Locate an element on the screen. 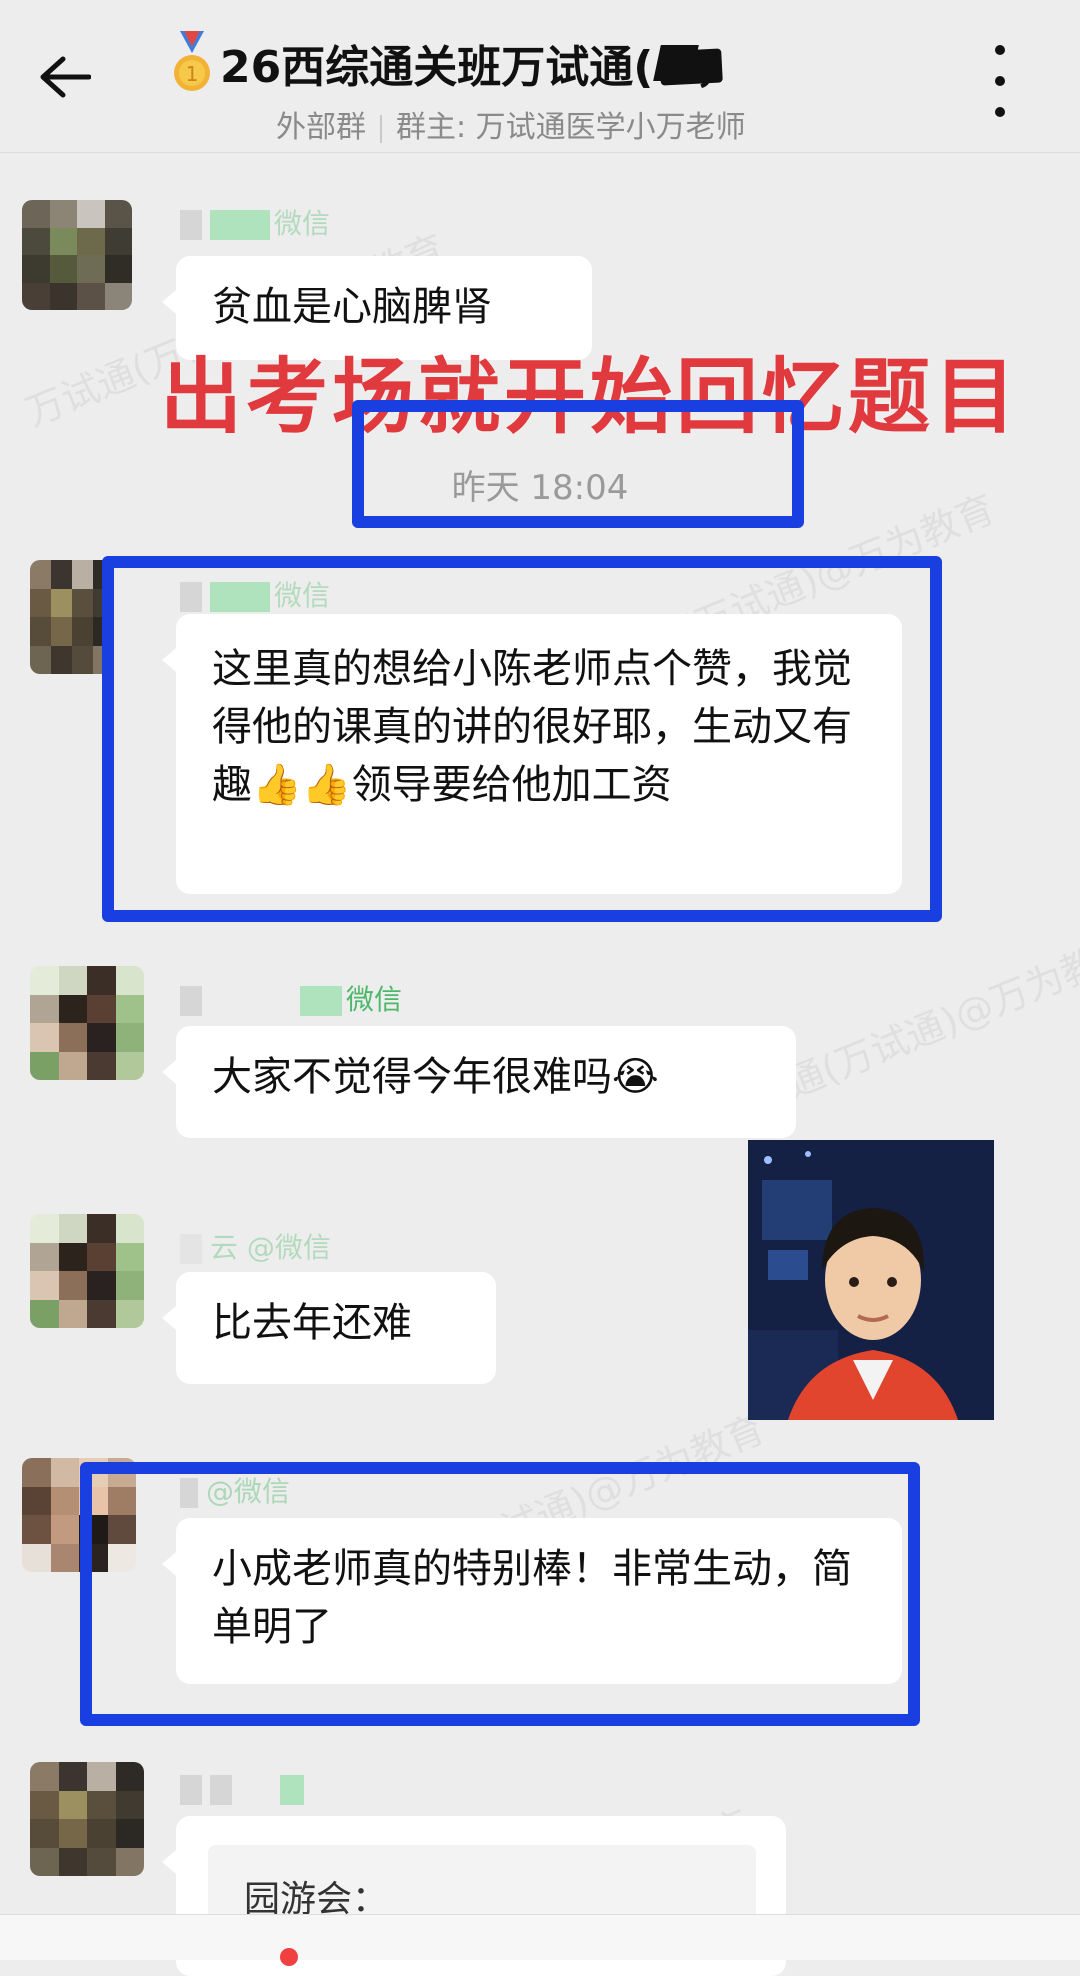  more-options-button is located at coordinates (1000, 81).